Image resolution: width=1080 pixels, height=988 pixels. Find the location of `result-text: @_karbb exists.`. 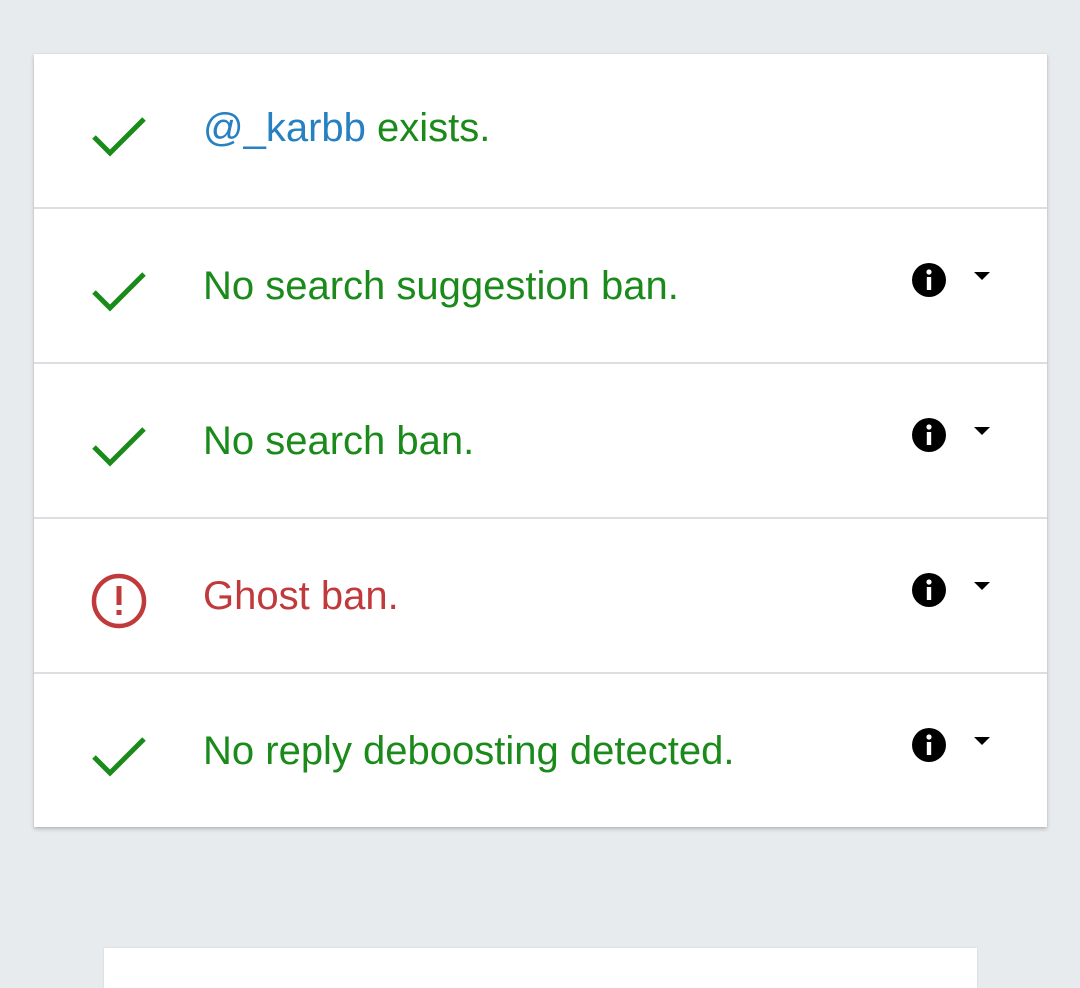

result-text: @_karbb exists. is located at coordinates (346, 128).